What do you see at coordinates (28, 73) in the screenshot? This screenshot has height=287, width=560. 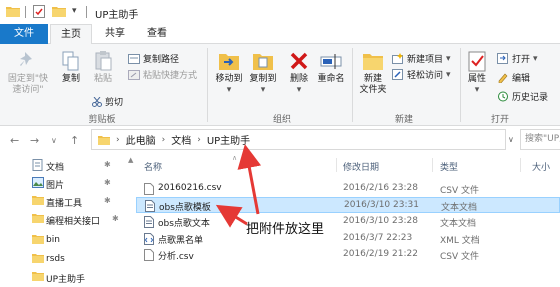 I see `pin-quick-access-button: 固定到"快 速访问"` at bounding box center [28, 73].